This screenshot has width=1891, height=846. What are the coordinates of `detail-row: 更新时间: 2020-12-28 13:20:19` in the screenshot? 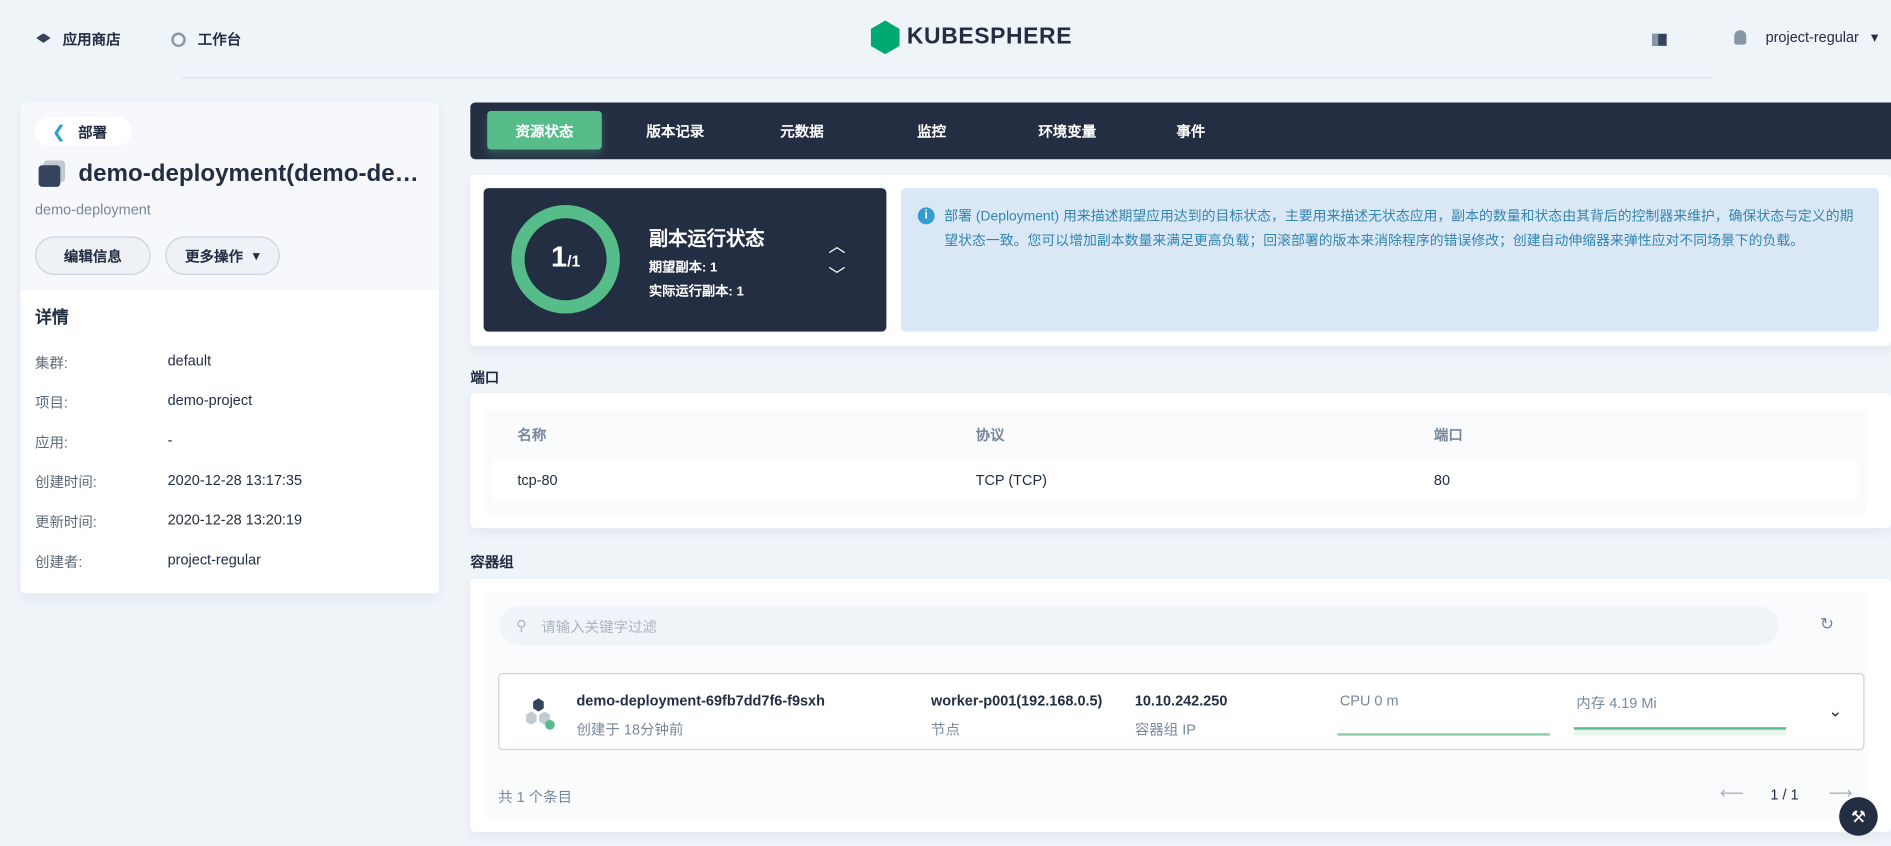 It's located at (168, 521).